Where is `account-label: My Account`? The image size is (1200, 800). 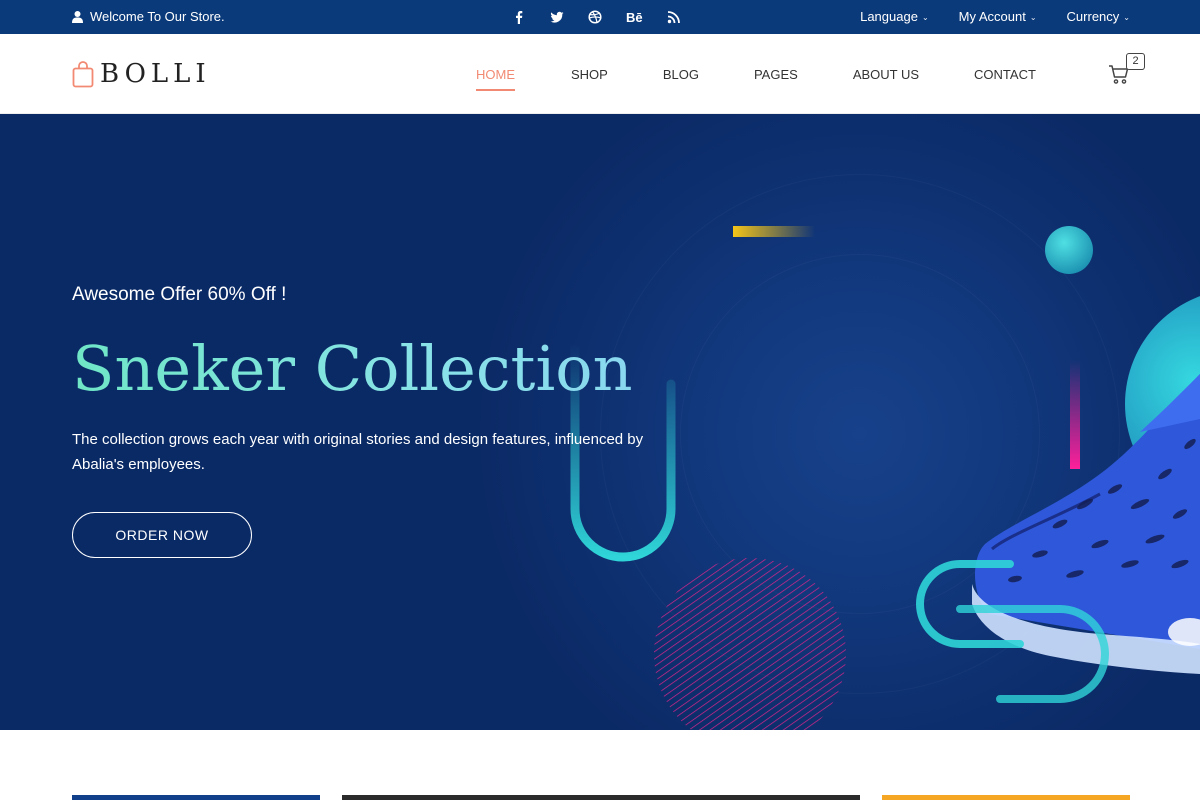
account-label: My Account is located at coordinates (992, 16).